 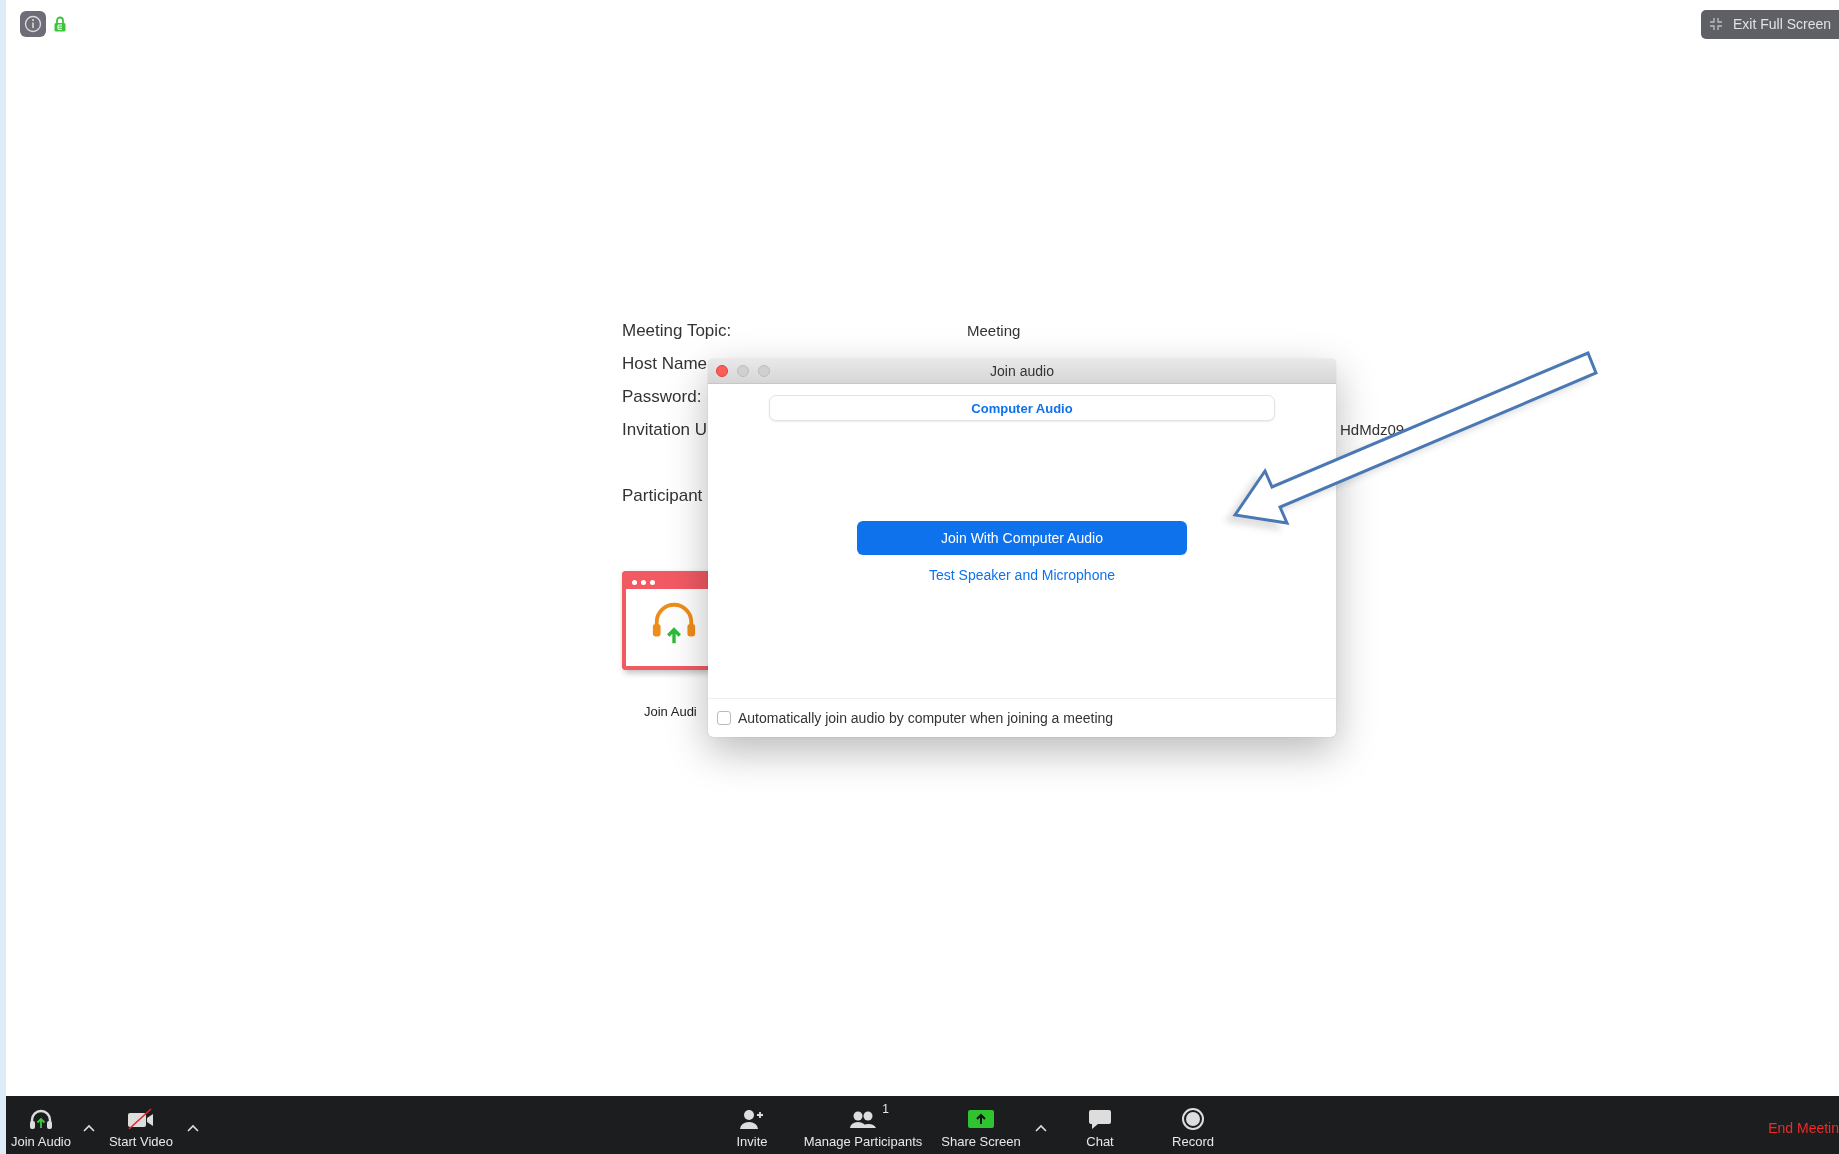 I want to click on toolbar-button: Record, so click(x=1193, y=1127).